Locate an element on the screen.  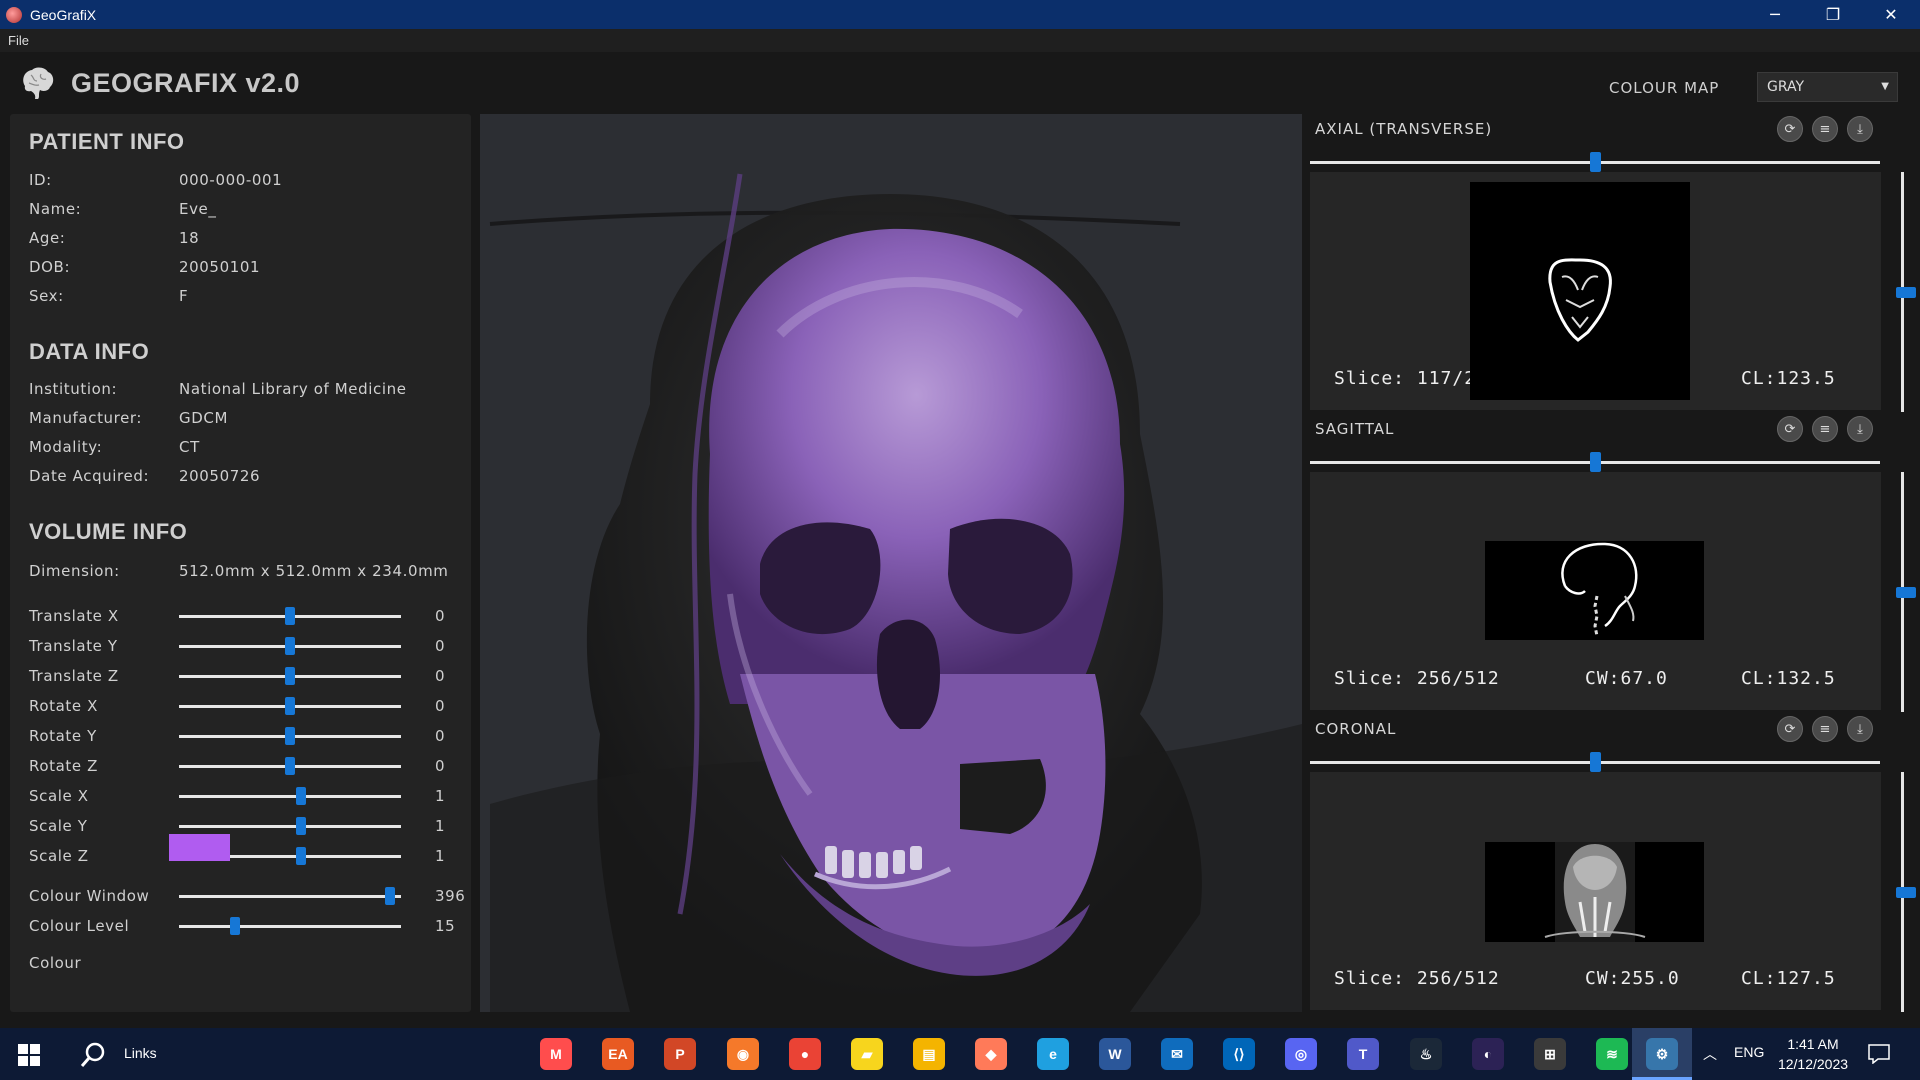
steam-icon: ♨ is located at coordinates (1426, 1054).